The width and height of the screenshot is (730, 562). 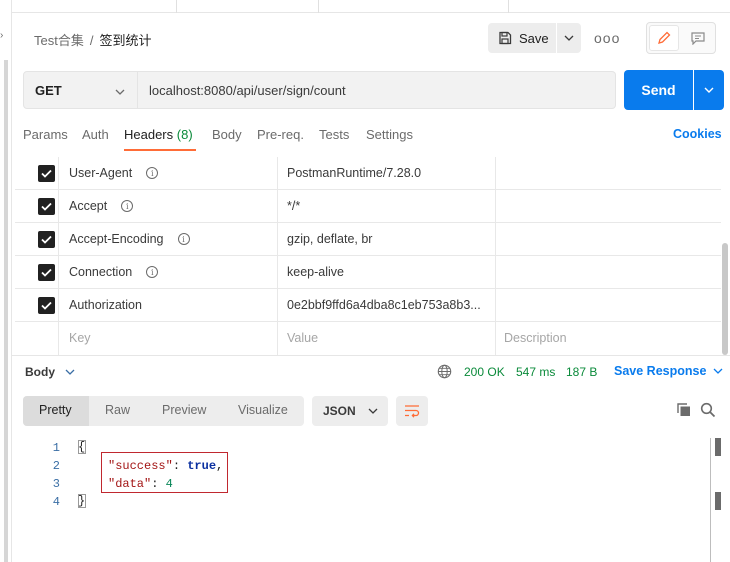 I want to click on documentation-button, so click(x=698, y=38).